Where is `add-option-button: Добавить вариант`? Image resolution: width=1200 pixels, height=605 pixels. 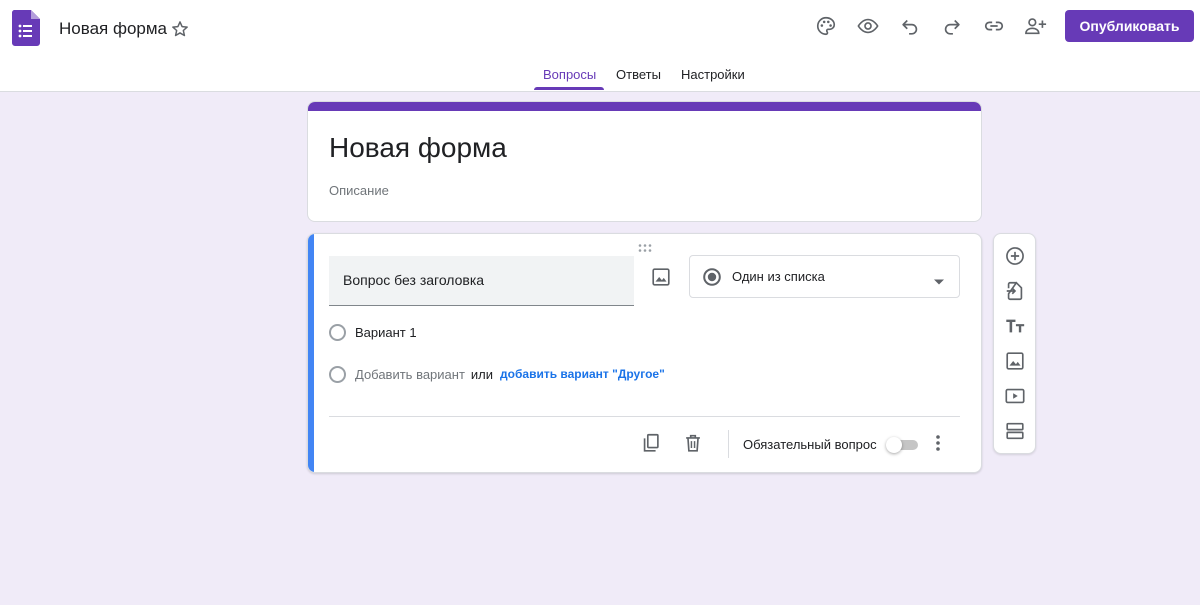 add-option-button: Добавить вариант is located at coordinates (410, 374).